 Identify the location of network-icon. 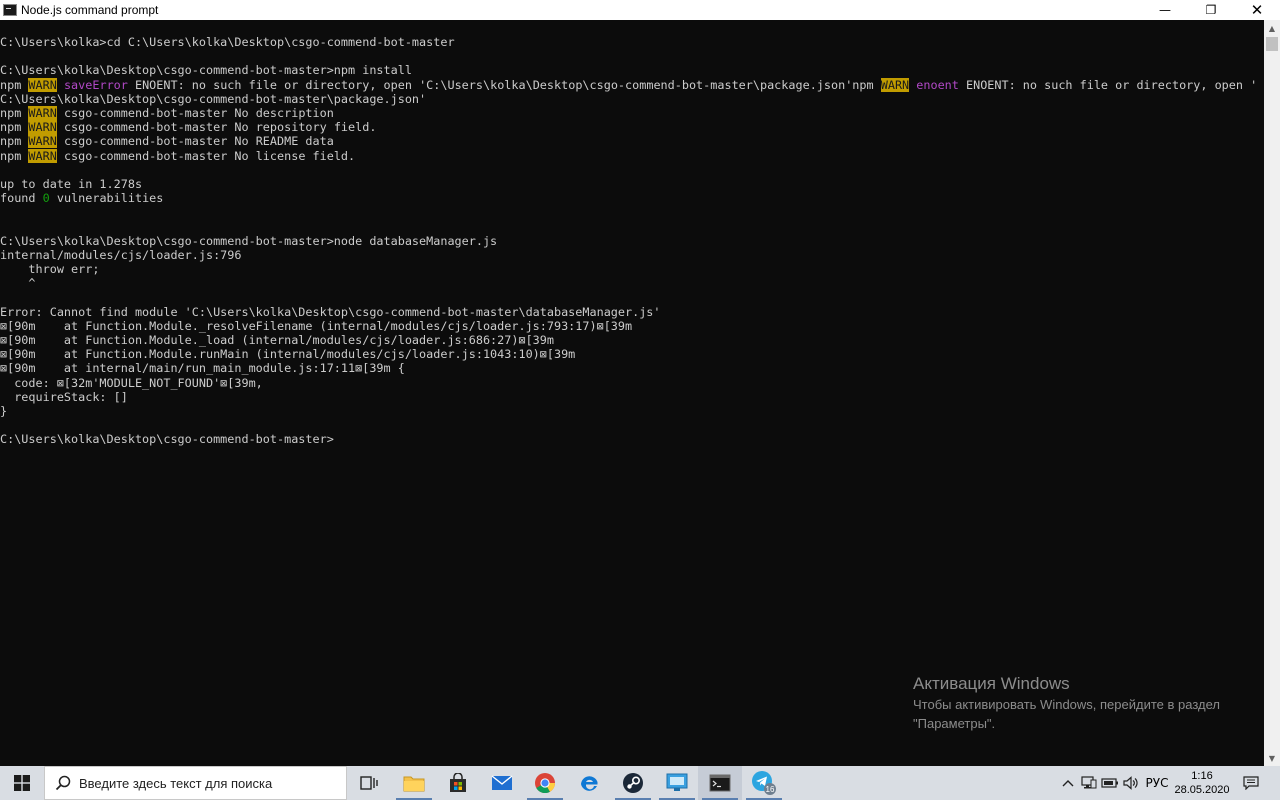
(1089, 782).